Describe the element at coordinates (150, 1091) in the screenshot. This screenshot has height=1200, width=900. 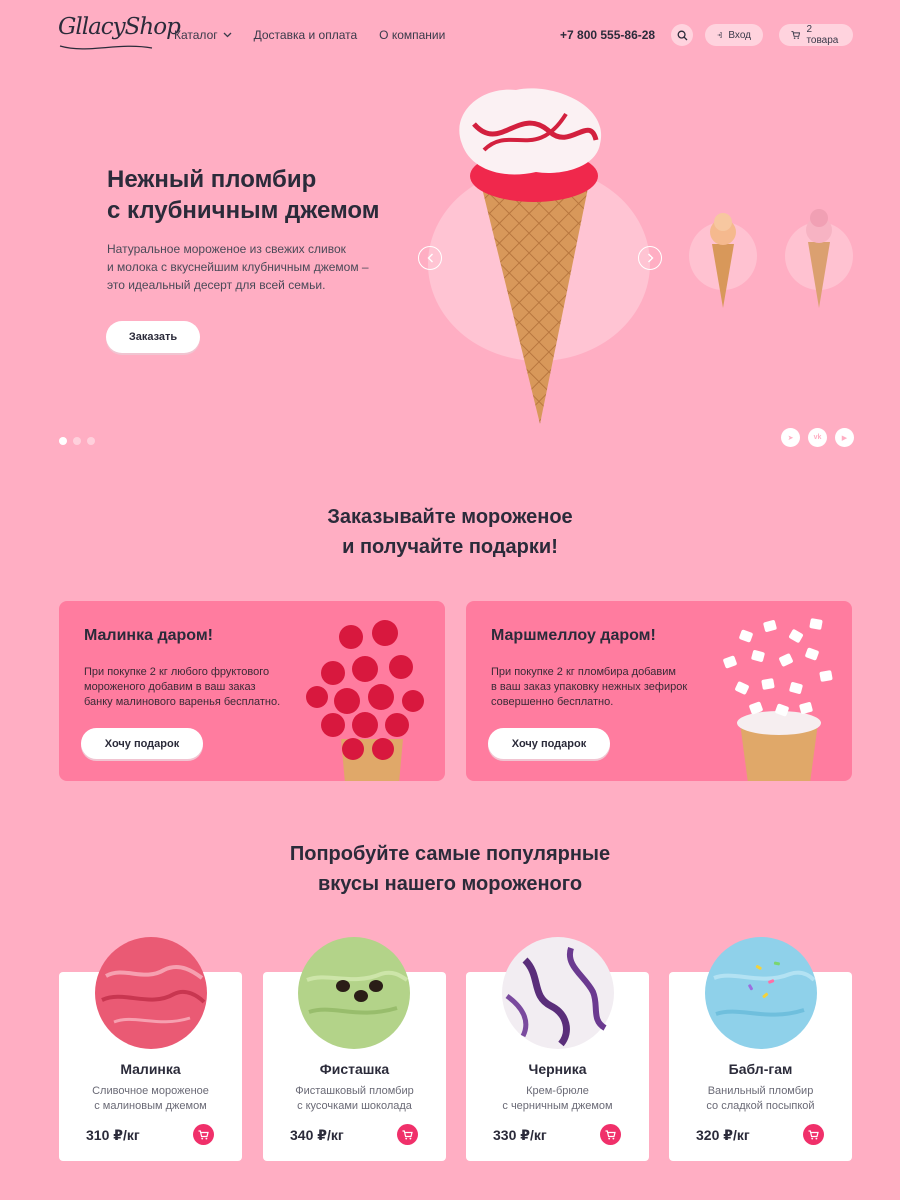
I see `product-description-line: Сливочное мороженое` at that location.